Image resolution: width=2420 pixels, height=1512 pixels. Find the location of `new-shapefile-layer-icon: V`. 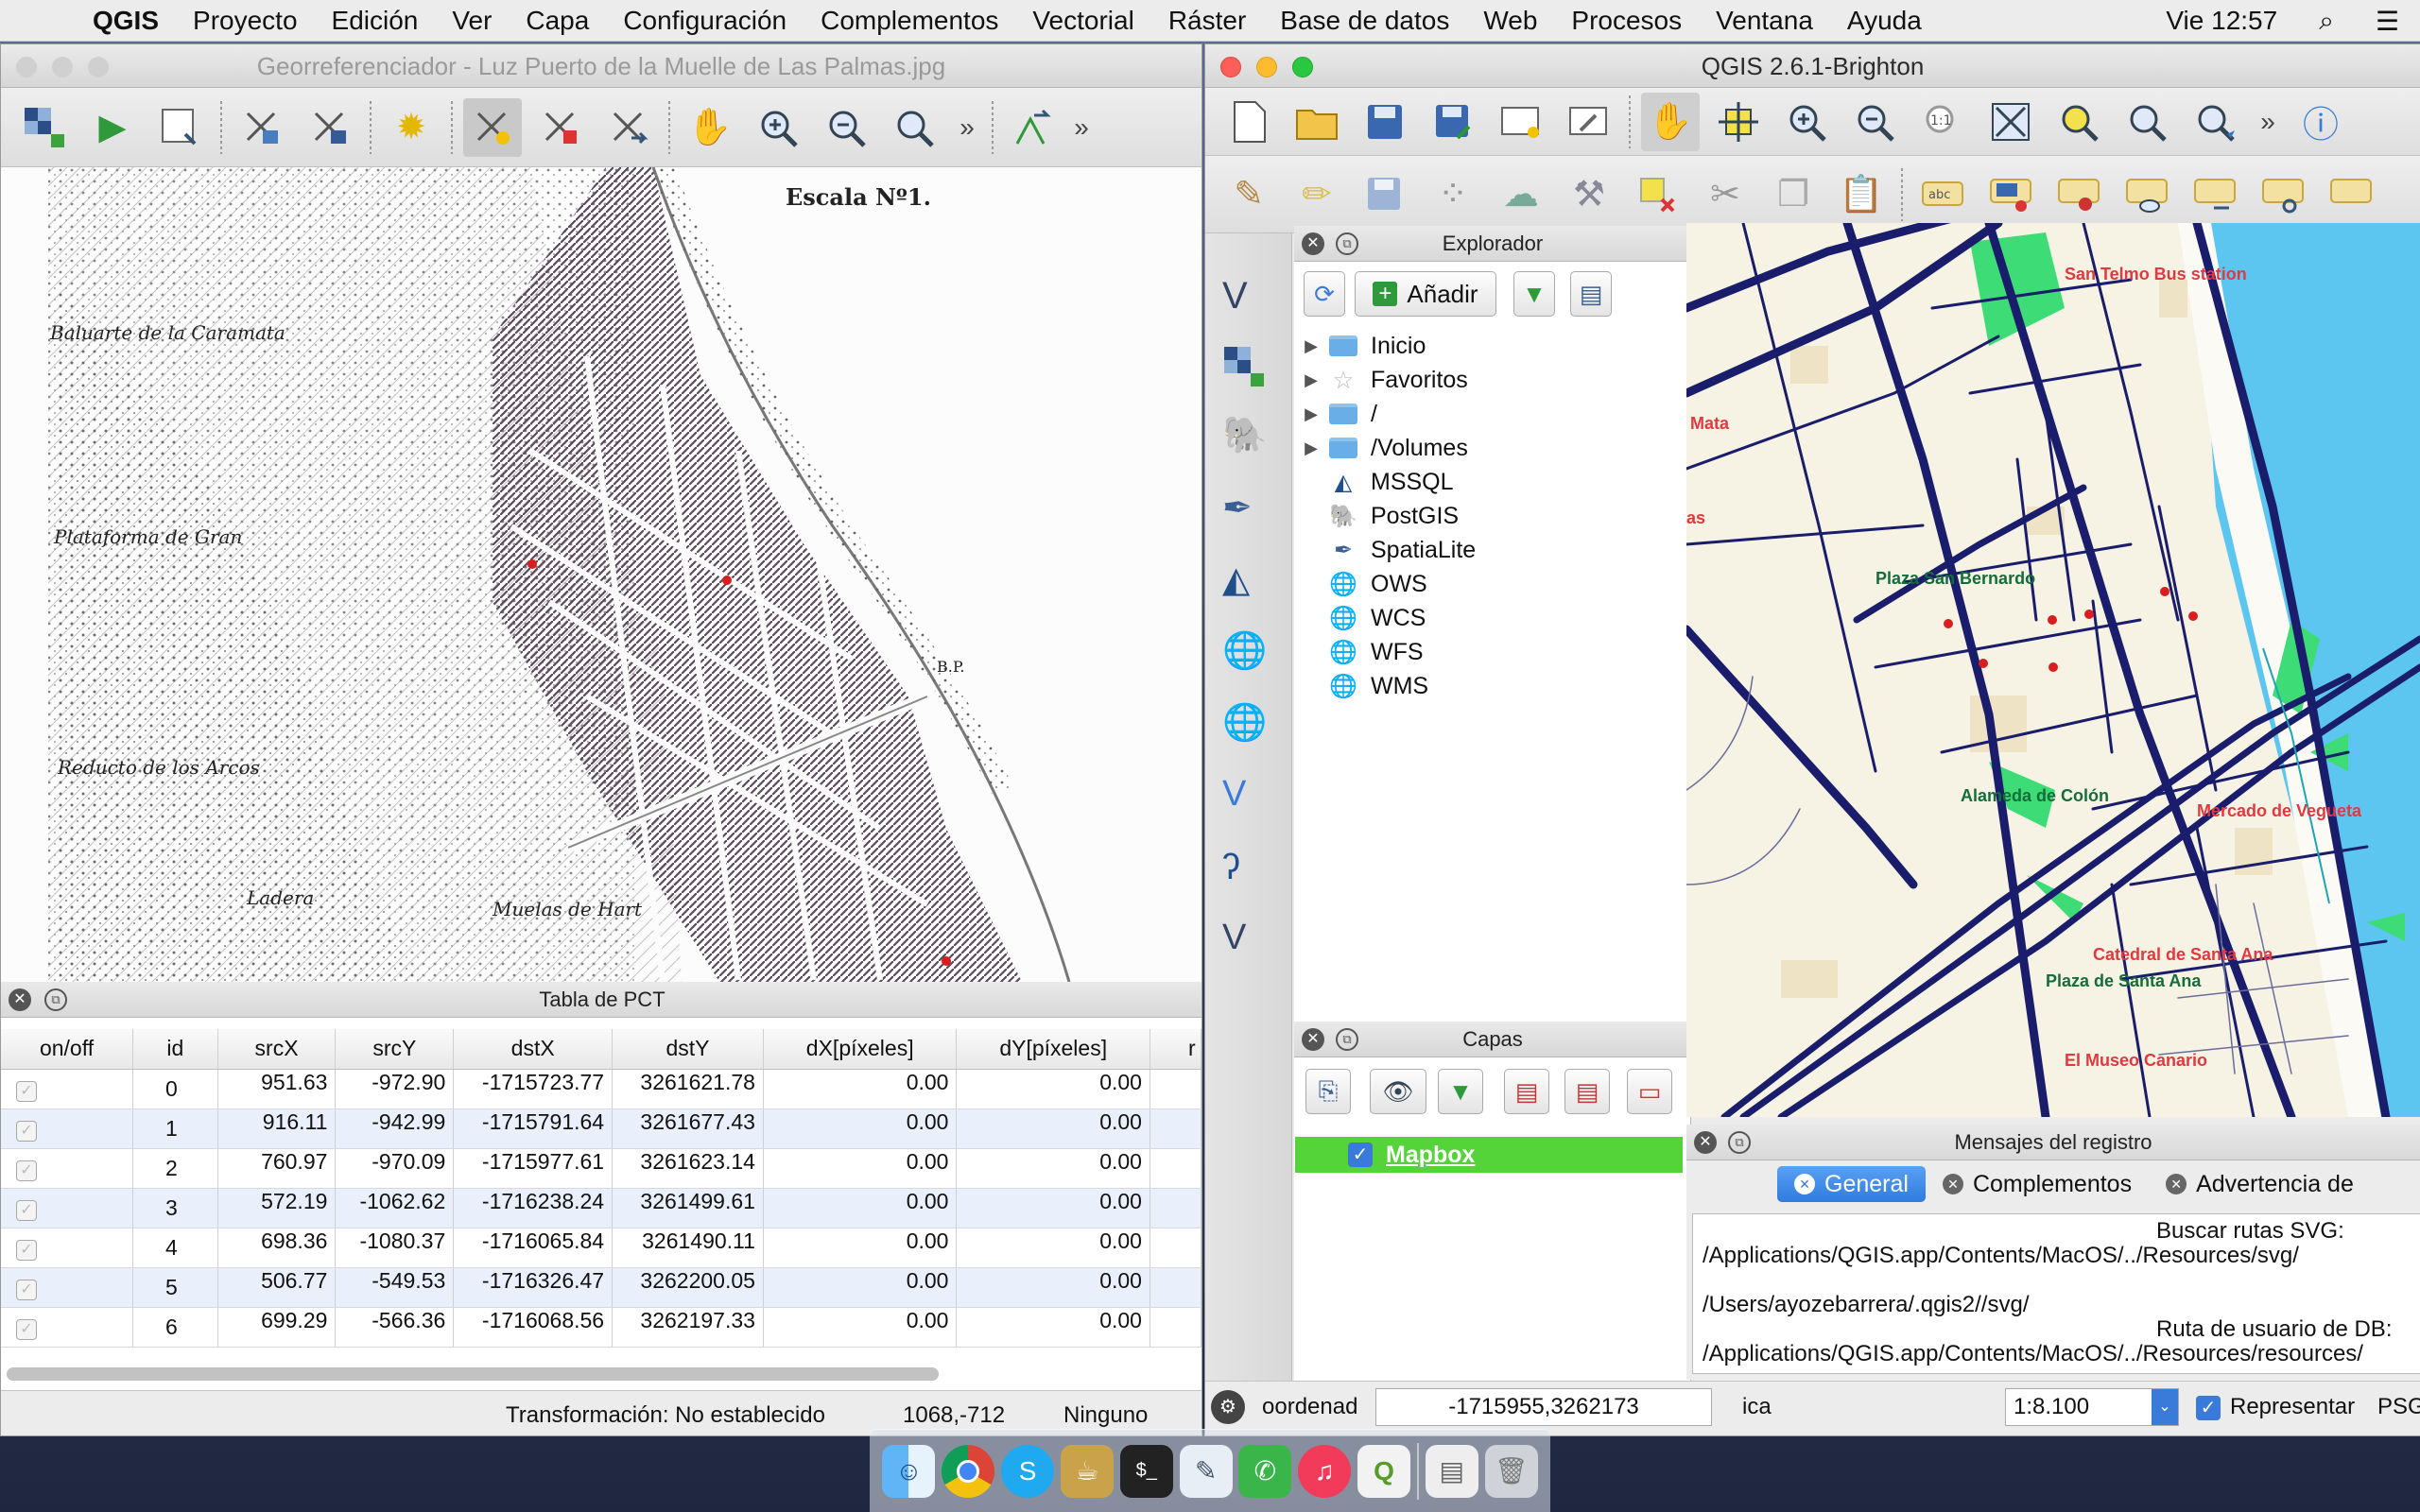

new-shapefile-layer-icon: V is located at coordinates (1234, 938).